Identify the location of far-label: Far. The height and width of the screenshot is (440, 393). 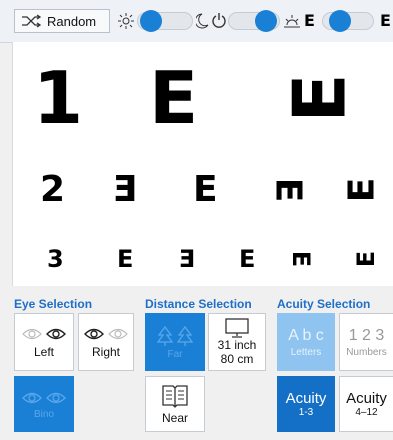
(175, 354).